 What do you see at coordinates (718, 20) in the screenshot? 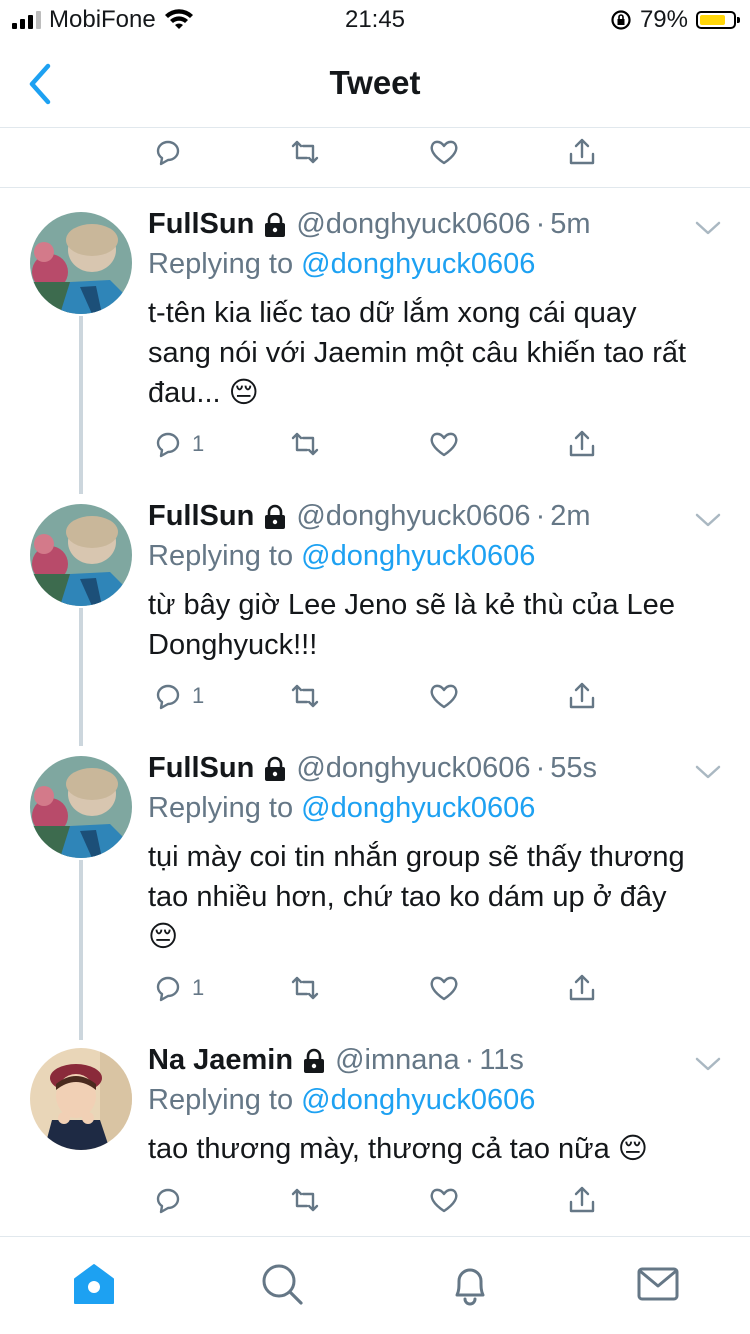
I see `battery-icon` at bounding box center [718, 20].